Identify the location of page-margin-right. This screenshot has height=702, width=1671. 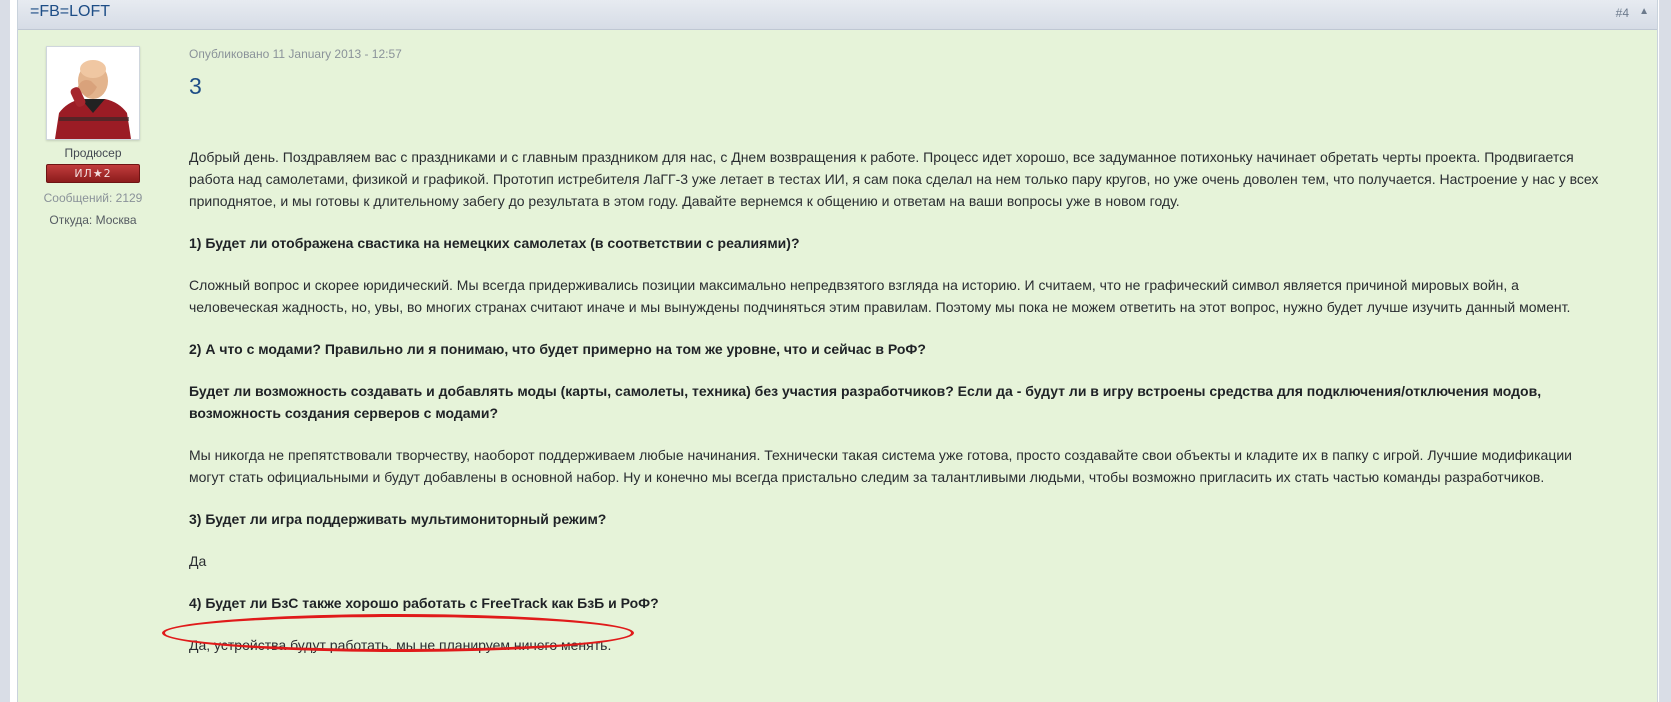
(1665, 351).